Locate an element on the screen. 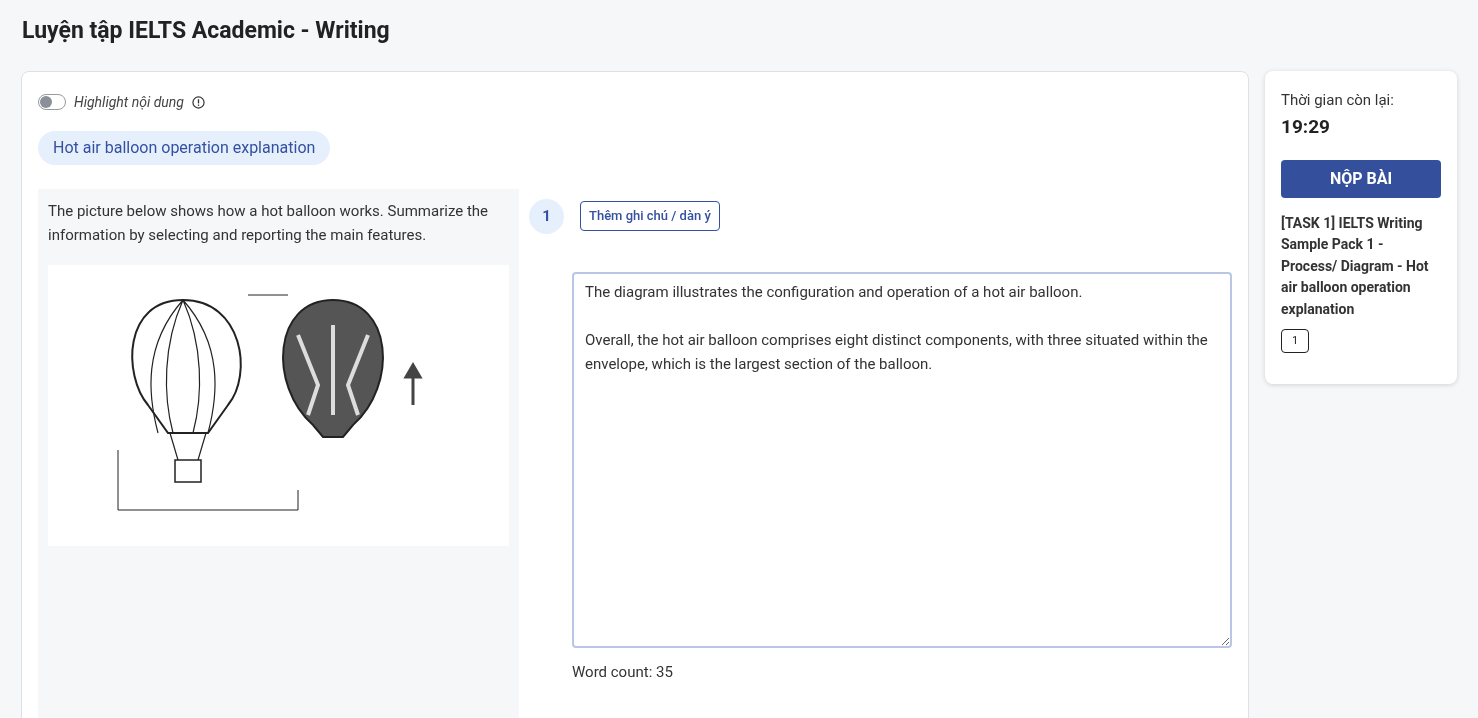  timer-label: Thời gian còn lại: is located at coordinates (1338, 100).